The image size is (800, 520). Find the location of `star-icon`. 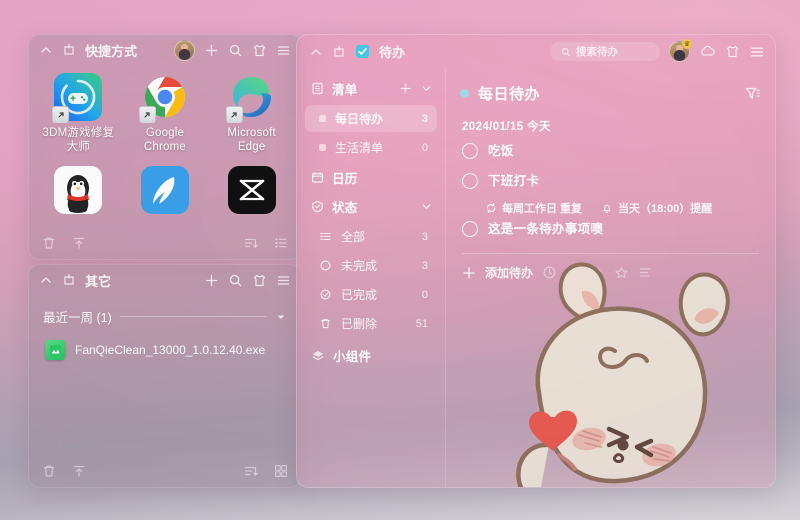

star-icon is located at coordinates (621, 272).